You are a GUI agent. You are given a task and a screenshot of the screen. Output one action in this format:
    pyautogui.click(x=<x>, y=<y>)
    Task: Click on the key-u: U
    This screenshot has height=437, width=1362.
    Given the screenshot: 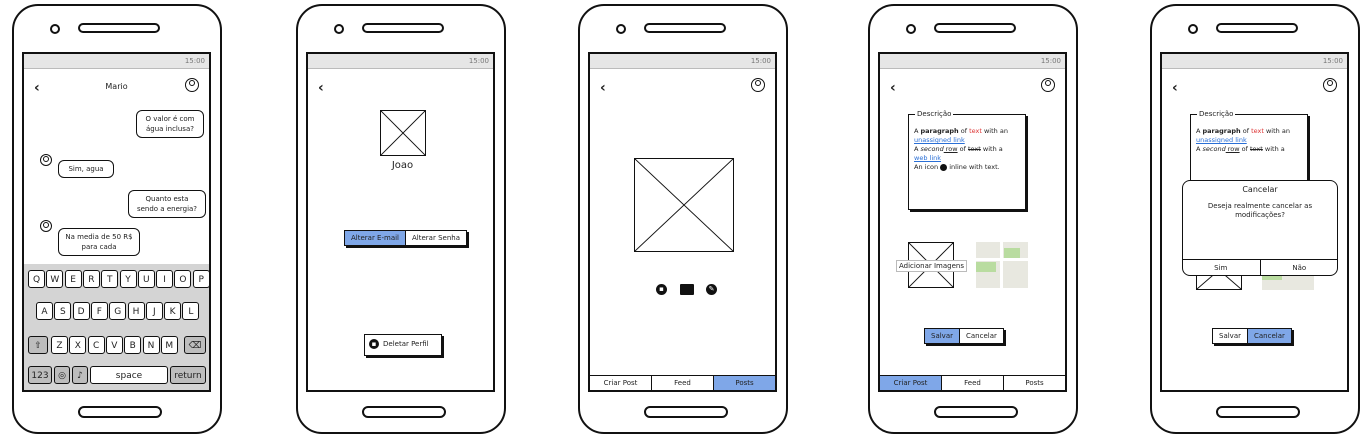 What is the action you would take?
    pyautogui.click(x=146, y=279)
    